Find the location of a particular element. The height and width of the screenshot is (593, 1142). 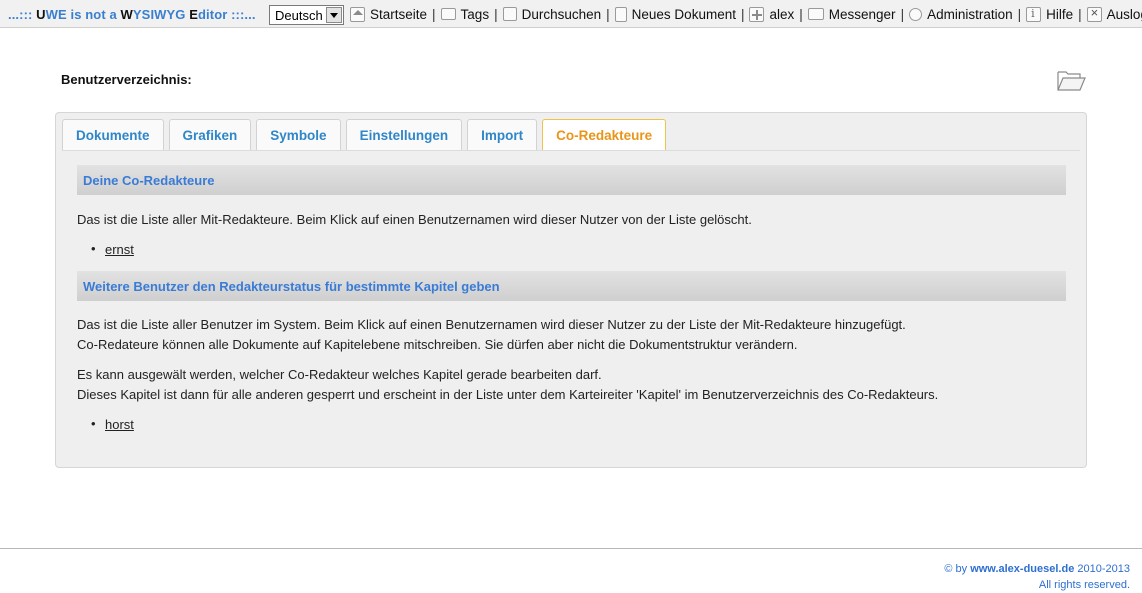

tab-grafiken: Grafiken is located at coordinates (210, 135).